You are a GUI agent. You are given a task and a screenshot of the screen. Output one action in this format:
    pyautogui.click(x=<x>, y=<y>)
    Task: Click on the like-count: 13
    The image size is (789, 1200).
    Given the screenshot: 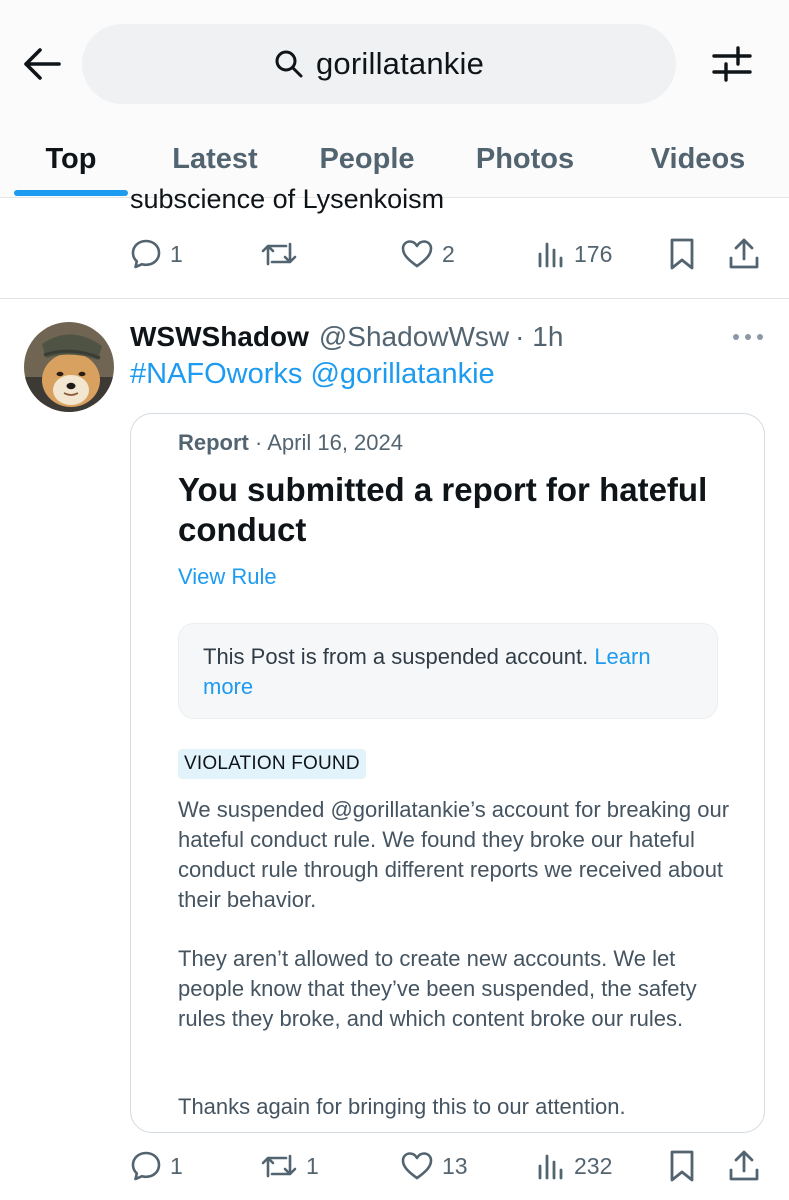 What is the action you would take?
    pyautogui.click(x=455, y=1165)
    